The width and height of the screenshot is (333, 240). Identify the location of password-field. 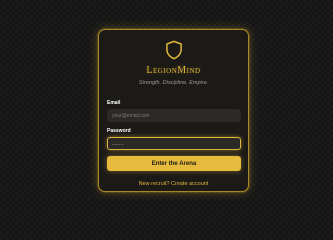
(174, 143).